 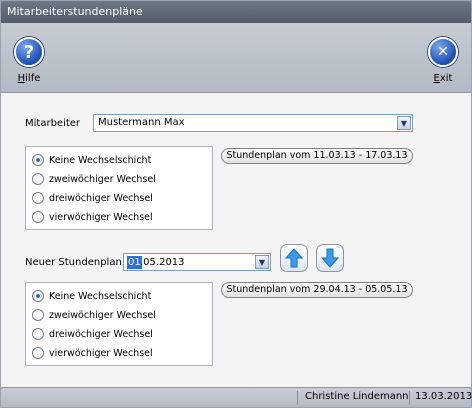 What do you see at coordinates (197, 262) in the screenshot?
I see `new-plan-date-input: 01 .05.2013 ▼` at bounding box center [197, 262].